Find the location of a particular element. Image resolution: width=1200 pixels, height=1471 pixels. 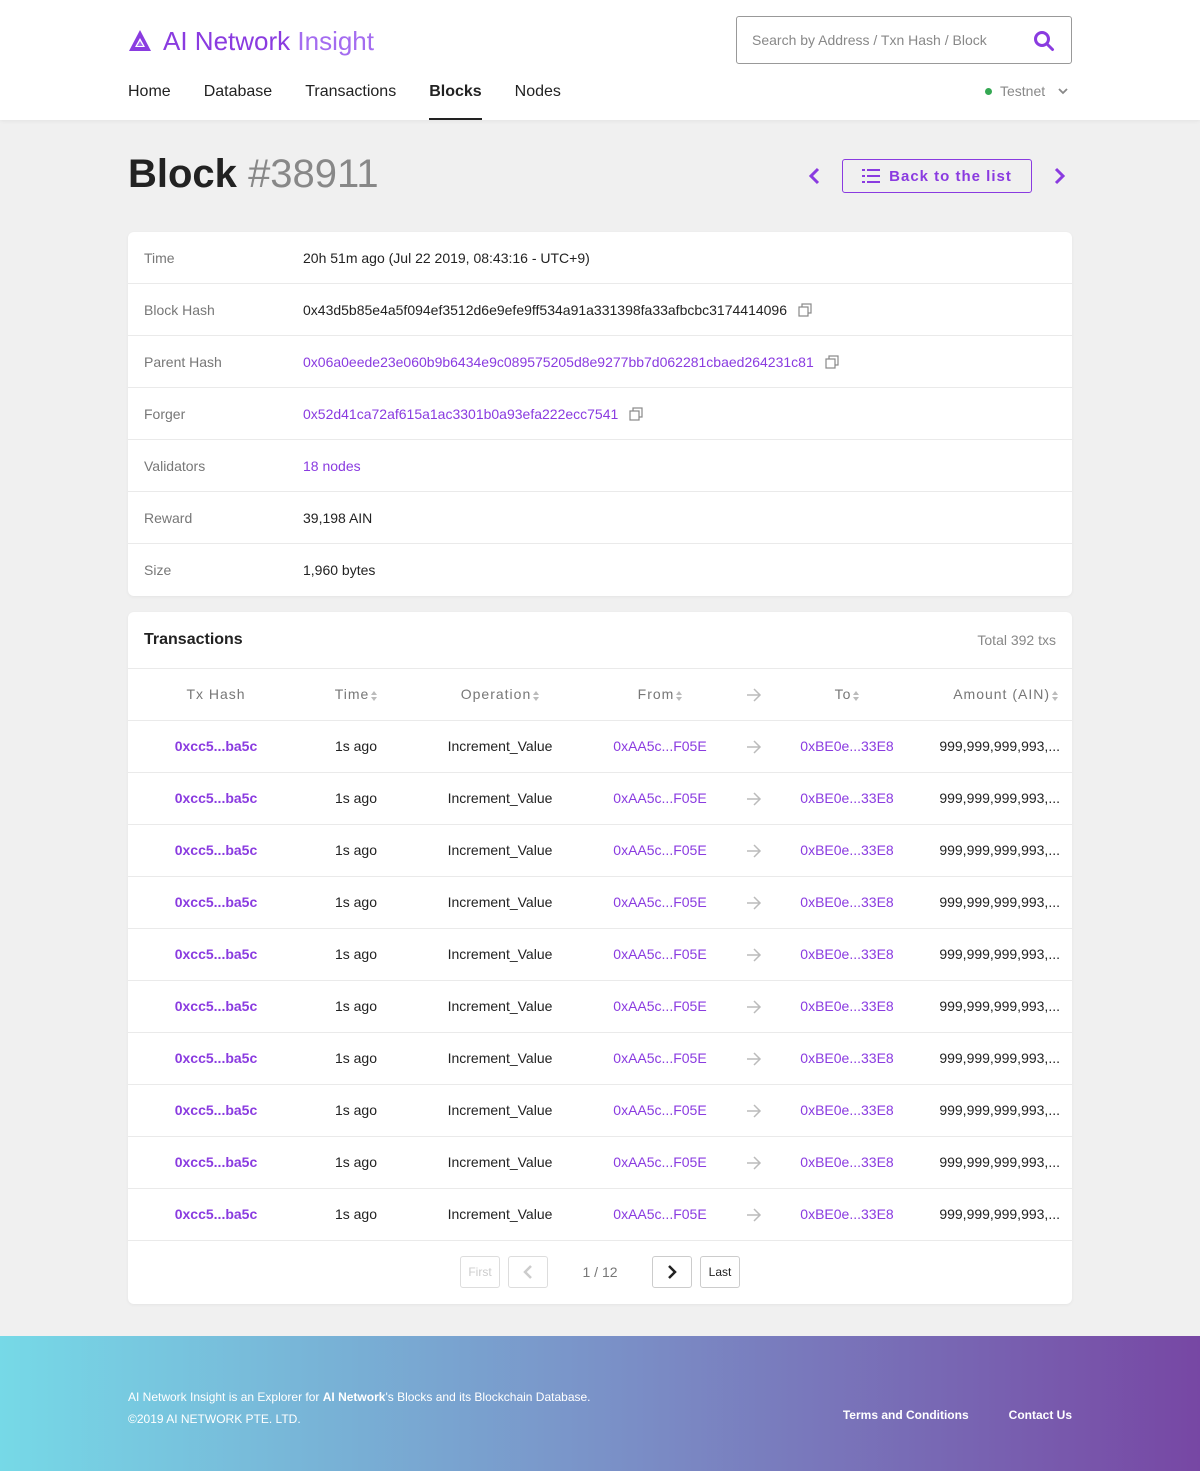

detail-value-size: 1,960 bytes is located at coordinates (339, 570).